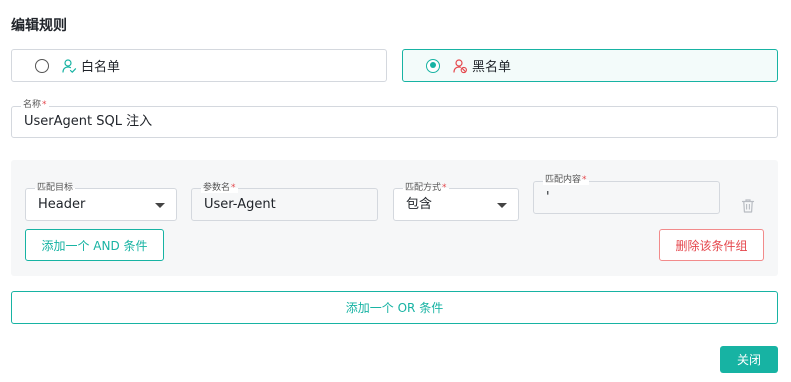  What do you see at coordinates (749, 359) in the screenshot?
I see `close-button: 关闭` at bounding box center [749, 359].